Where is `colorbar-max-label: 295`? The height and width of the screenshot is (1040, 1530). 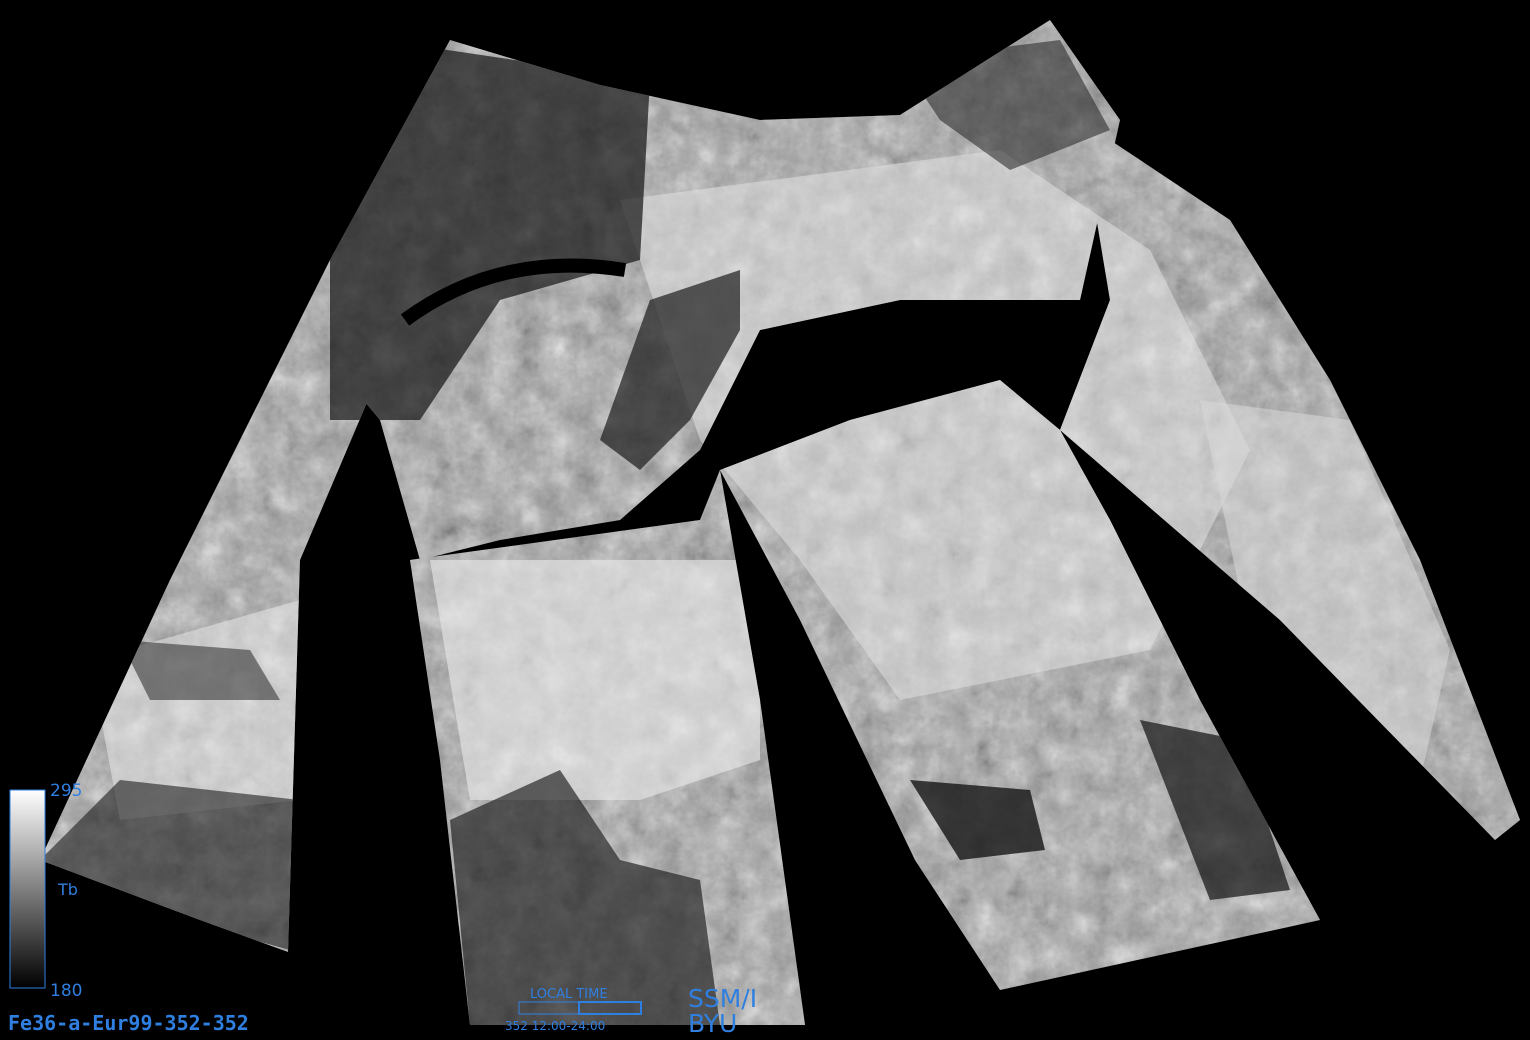
colorbar-max-label: 295 is located at coordinates (66, 791).